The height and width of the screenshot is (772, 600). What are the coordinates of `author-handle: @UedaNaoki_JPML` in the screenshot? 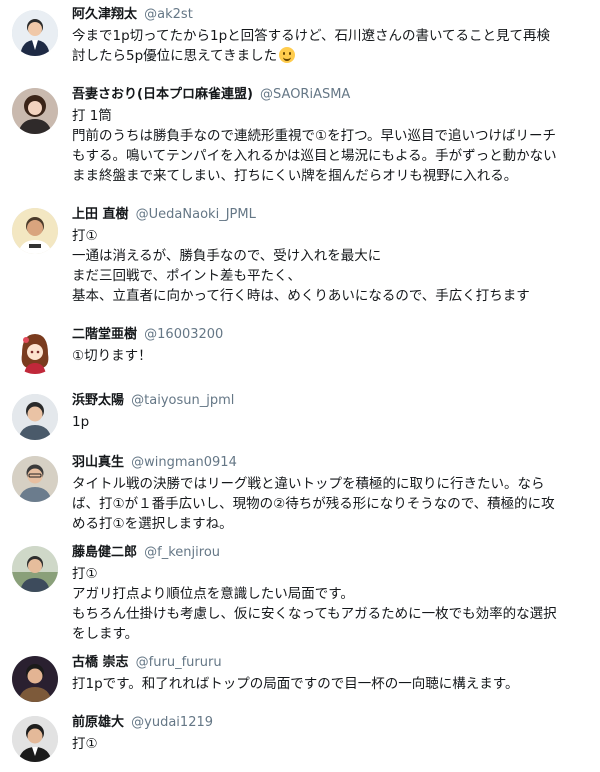 It's located at (196, 214).